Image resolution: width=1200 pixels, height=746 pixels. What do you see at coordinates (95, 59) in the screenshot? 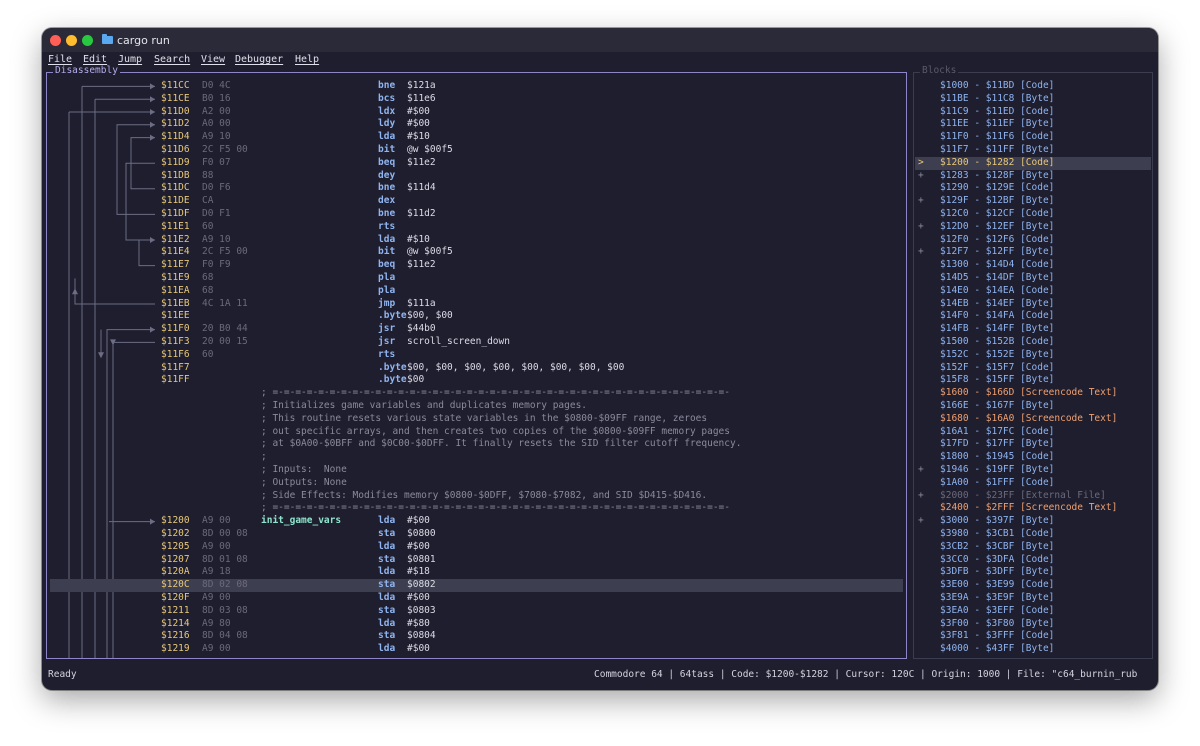
I see `menu-edit: Edit` at bounding box center [95, 59].